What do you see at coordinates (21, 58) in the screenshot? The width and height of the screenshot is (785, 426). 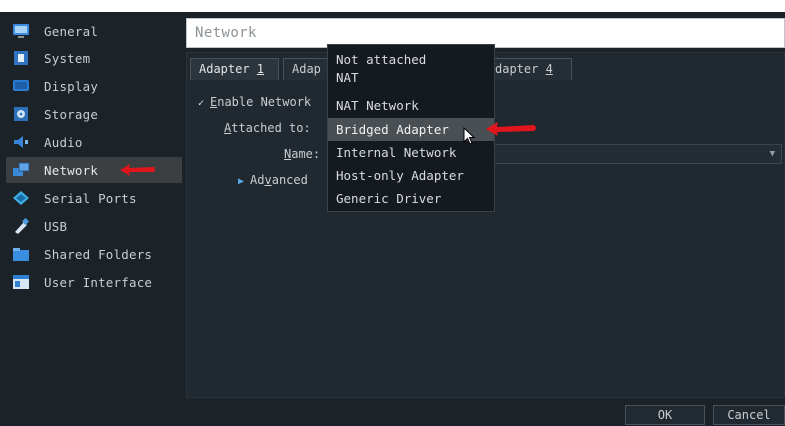 I see `chip-icon` at bounding box center [21, 58].